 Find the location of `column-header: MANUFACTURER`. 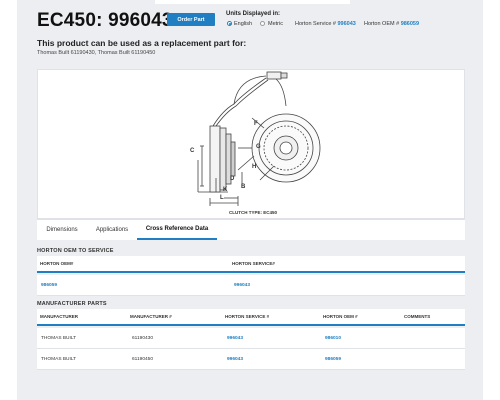

column-header: MANUFACTURER is located at coordinates (59, 316).